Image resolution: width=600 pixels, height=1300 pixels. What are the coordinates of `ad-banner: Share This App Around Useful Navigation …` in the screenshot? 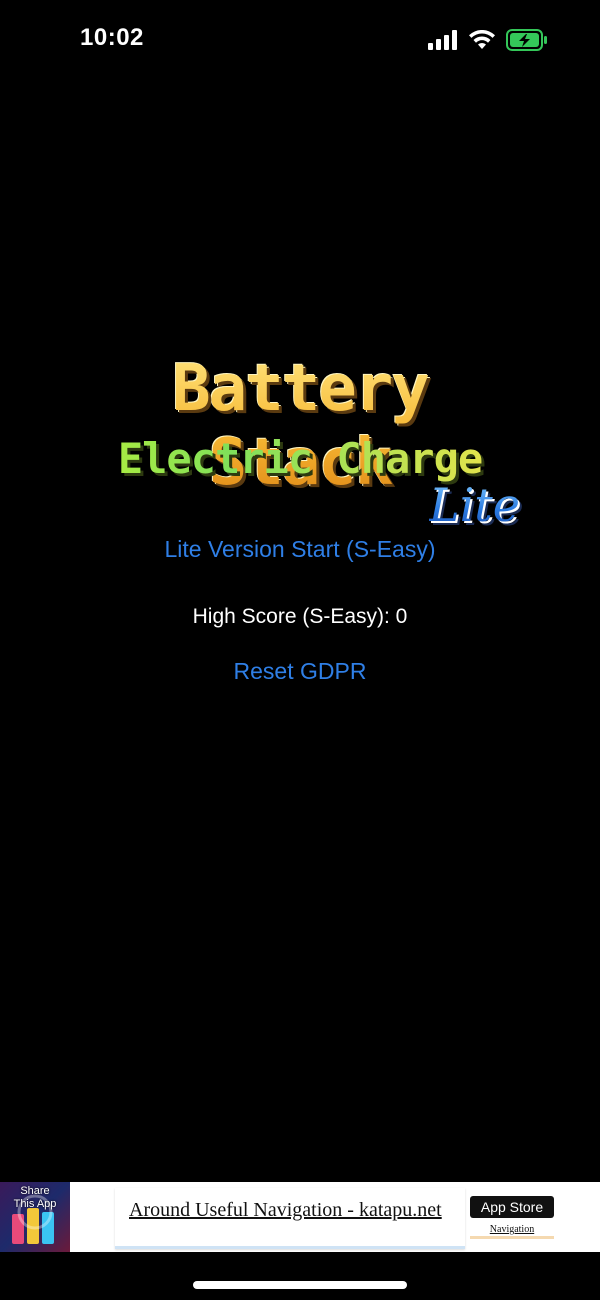 It's located at (300, 1217).